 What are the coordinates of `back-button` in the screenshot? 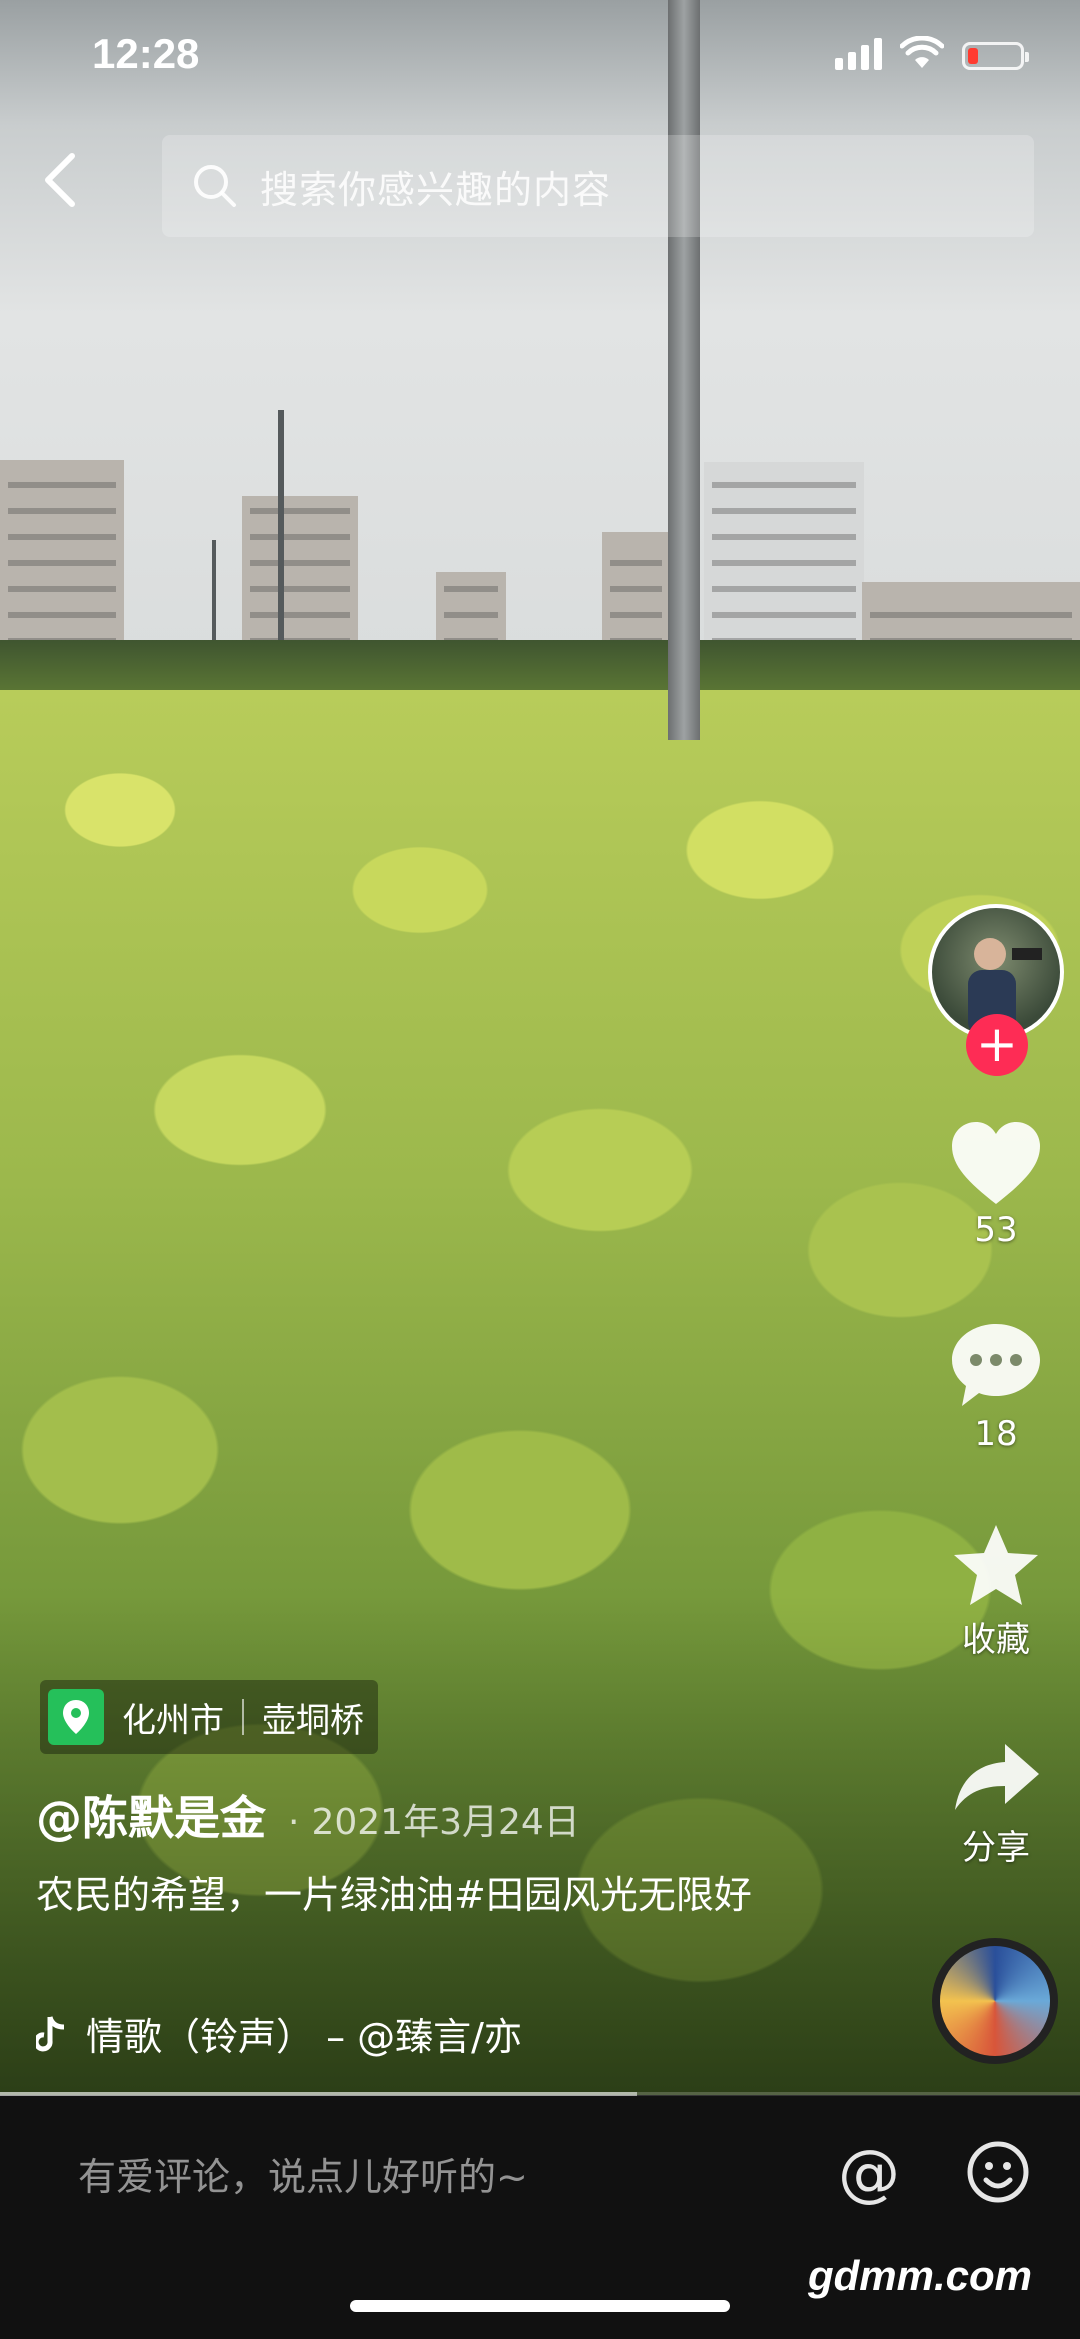 It's located at (70, 190).